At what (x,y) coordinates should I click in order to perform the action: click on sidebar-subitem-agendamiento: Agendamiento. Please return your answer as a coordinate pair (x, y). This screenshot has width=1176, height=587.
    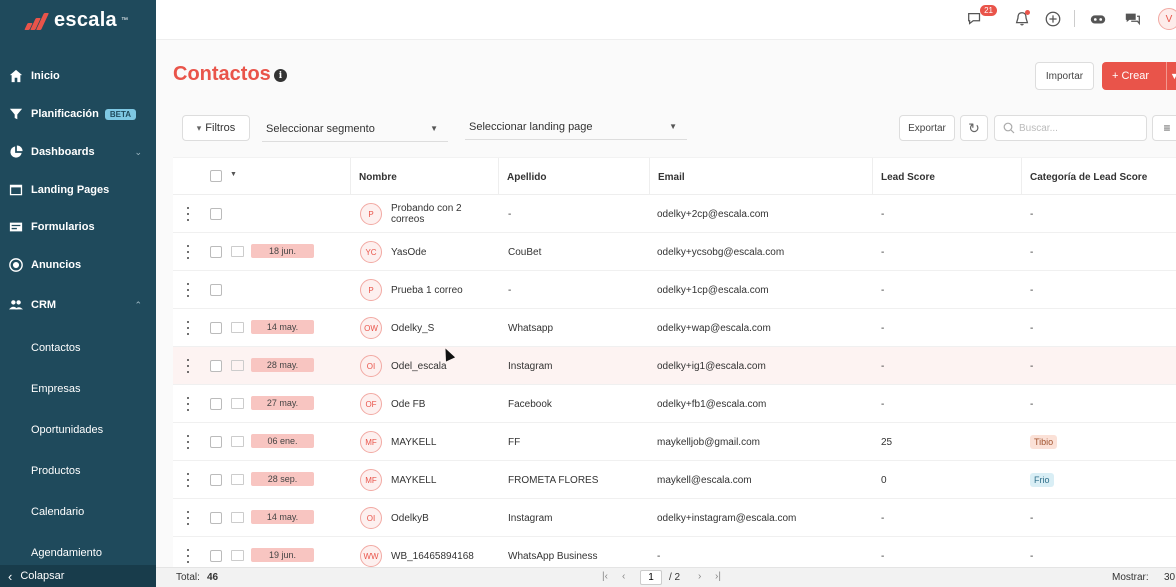
    Looking at the image, I should click on (66, 553).